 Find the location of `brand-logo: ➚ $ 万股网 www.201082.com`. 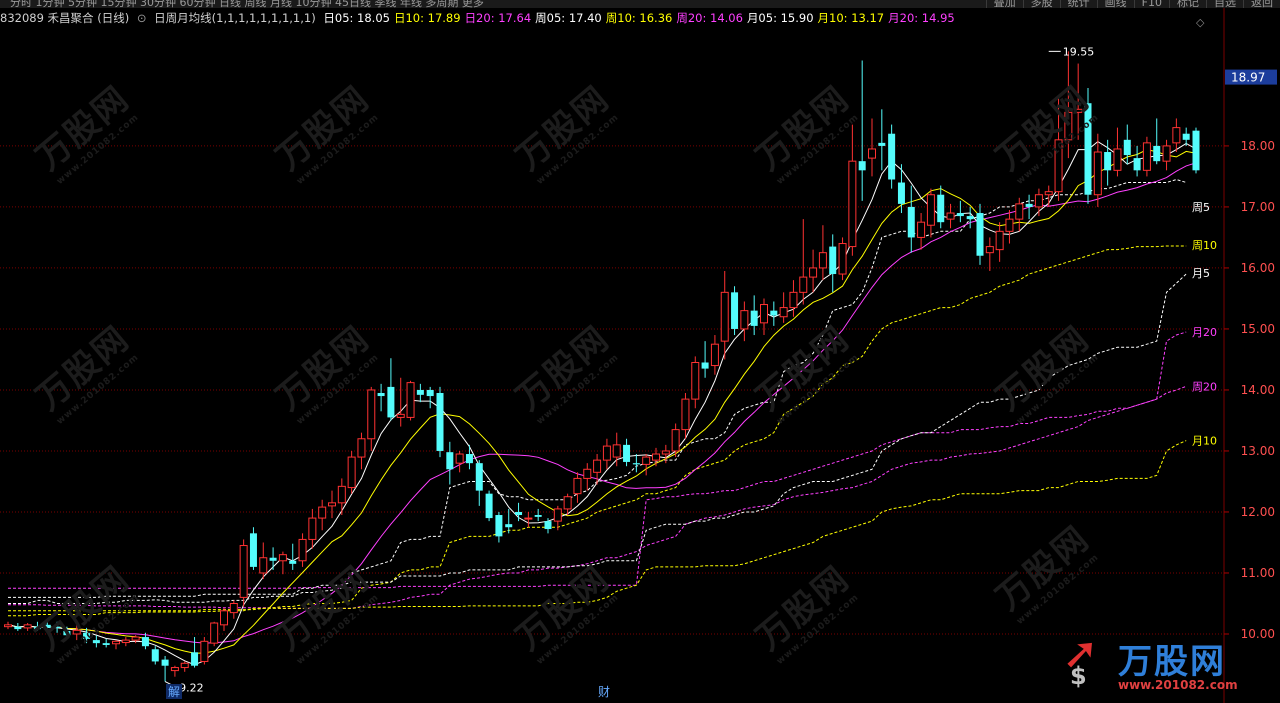

brand-logo: ➚ $ 万股网 www.201082.com is located at coordinates (1160, 663).